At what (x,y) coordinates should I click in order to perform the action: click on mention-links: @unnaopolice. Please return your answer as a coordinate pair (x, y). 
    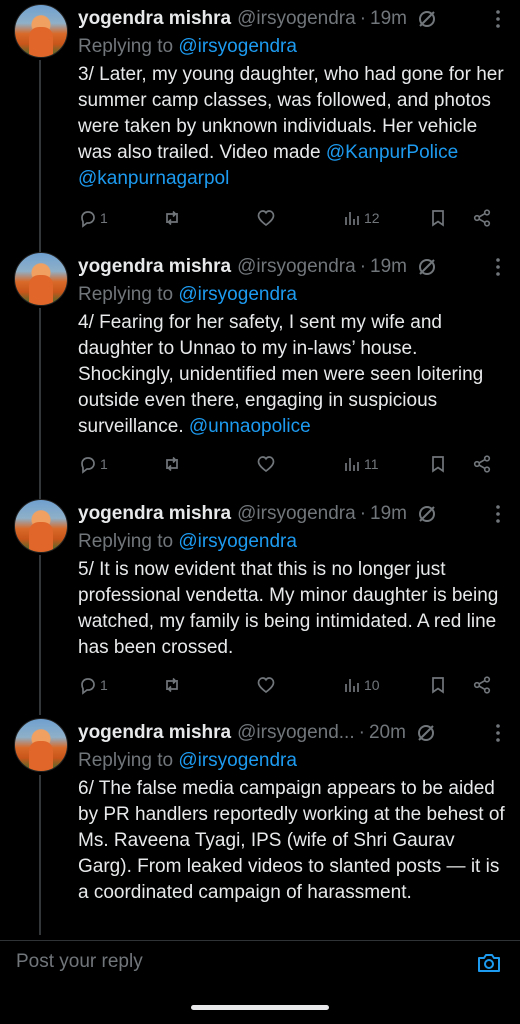
    Looking at the image, I should click on (250, 426).